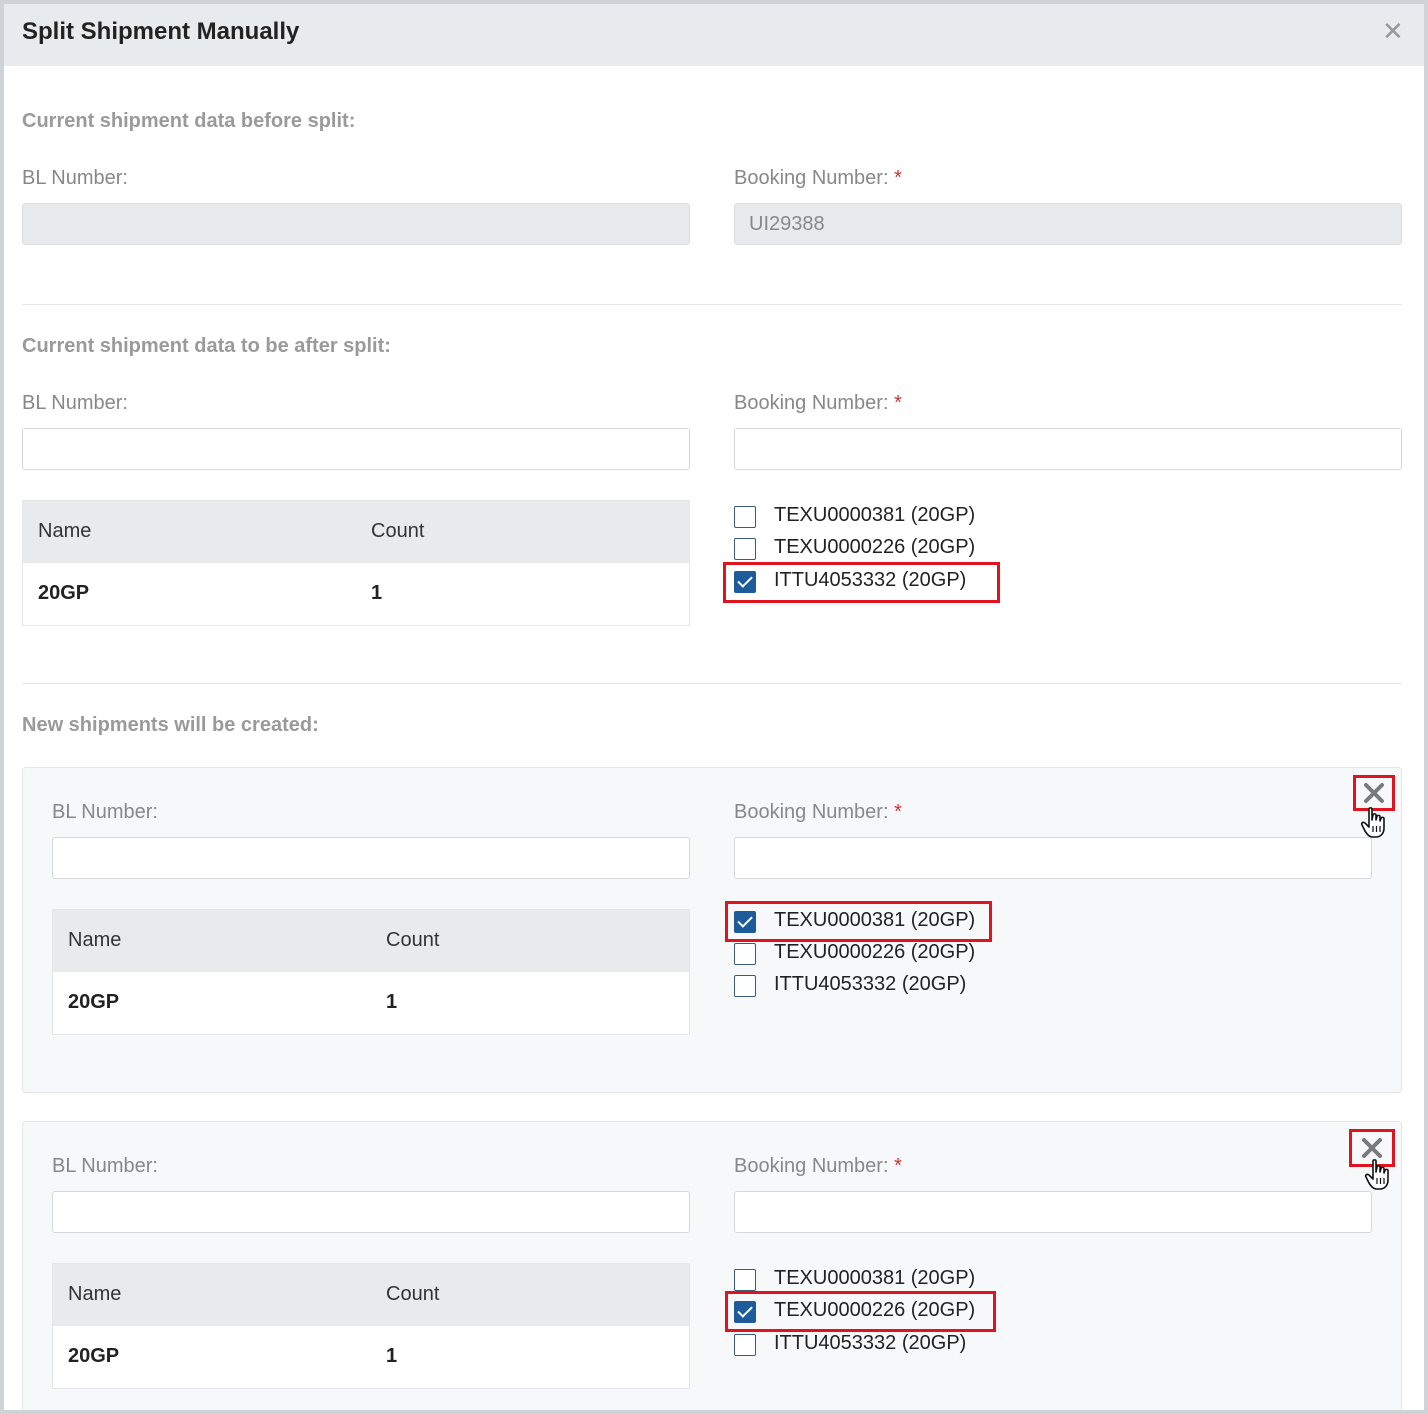 The height and width of the screenshot is (1414, 1428). Describe the element at coordinates (189, 121) in the screenshot. I see `before-section-title: Current shipment data before split:` at that location.